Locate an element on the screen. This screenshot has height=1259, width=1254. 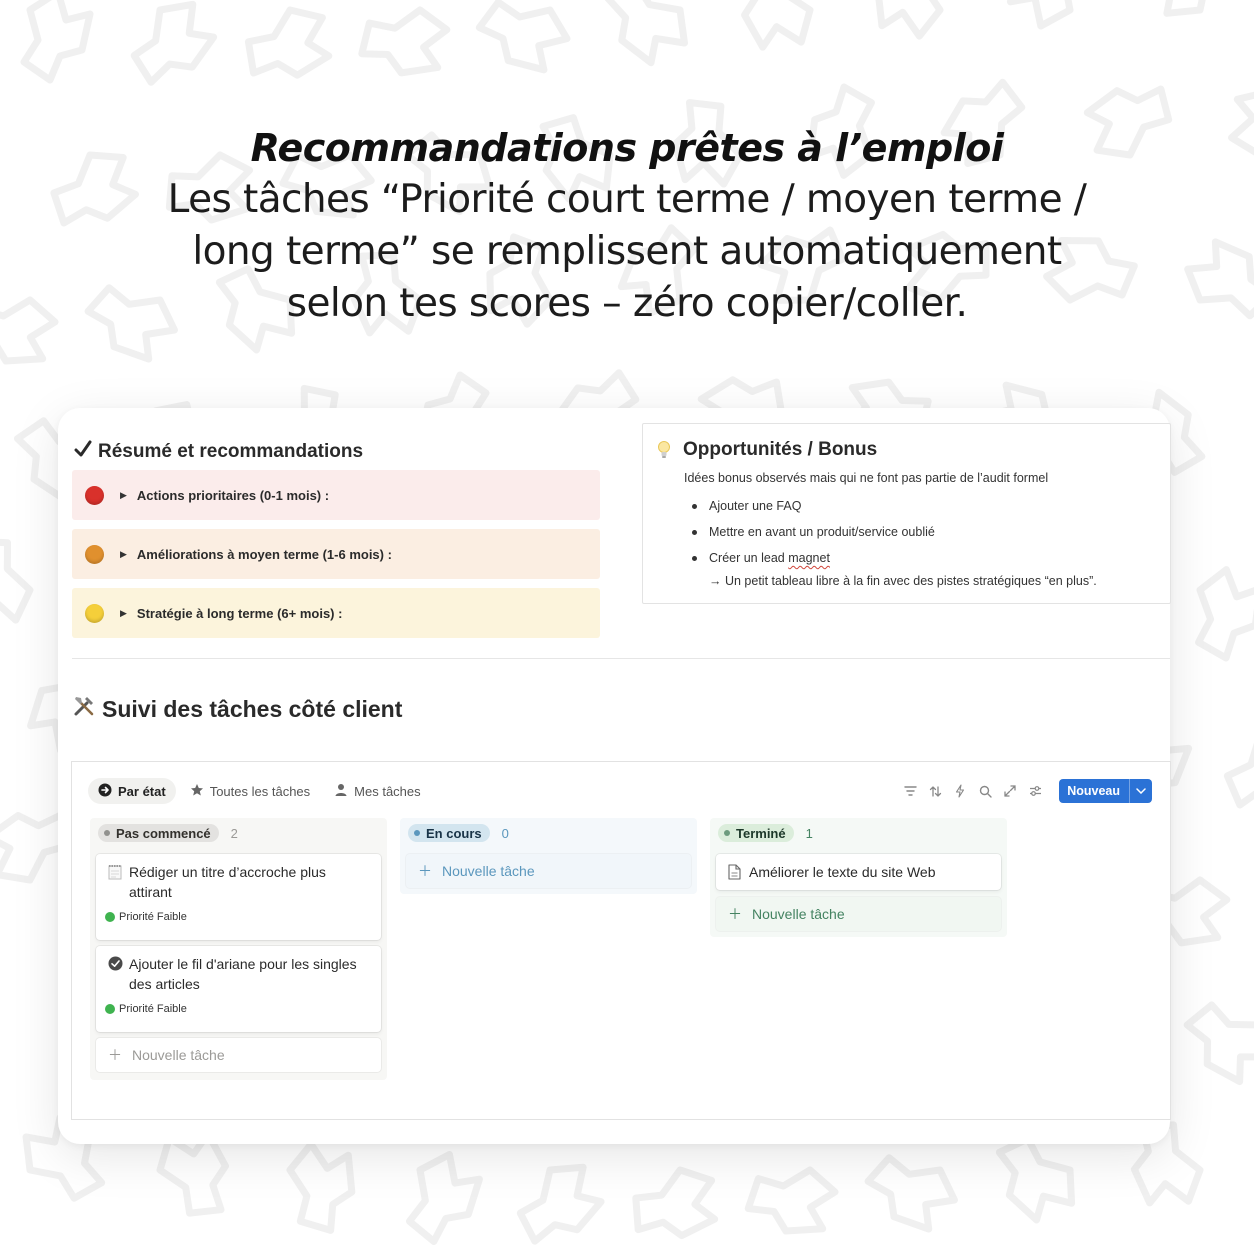
reco-row-long-term: ▶ Stratégie à long terme (6+ mois) : is located at coordinates (336, 613).